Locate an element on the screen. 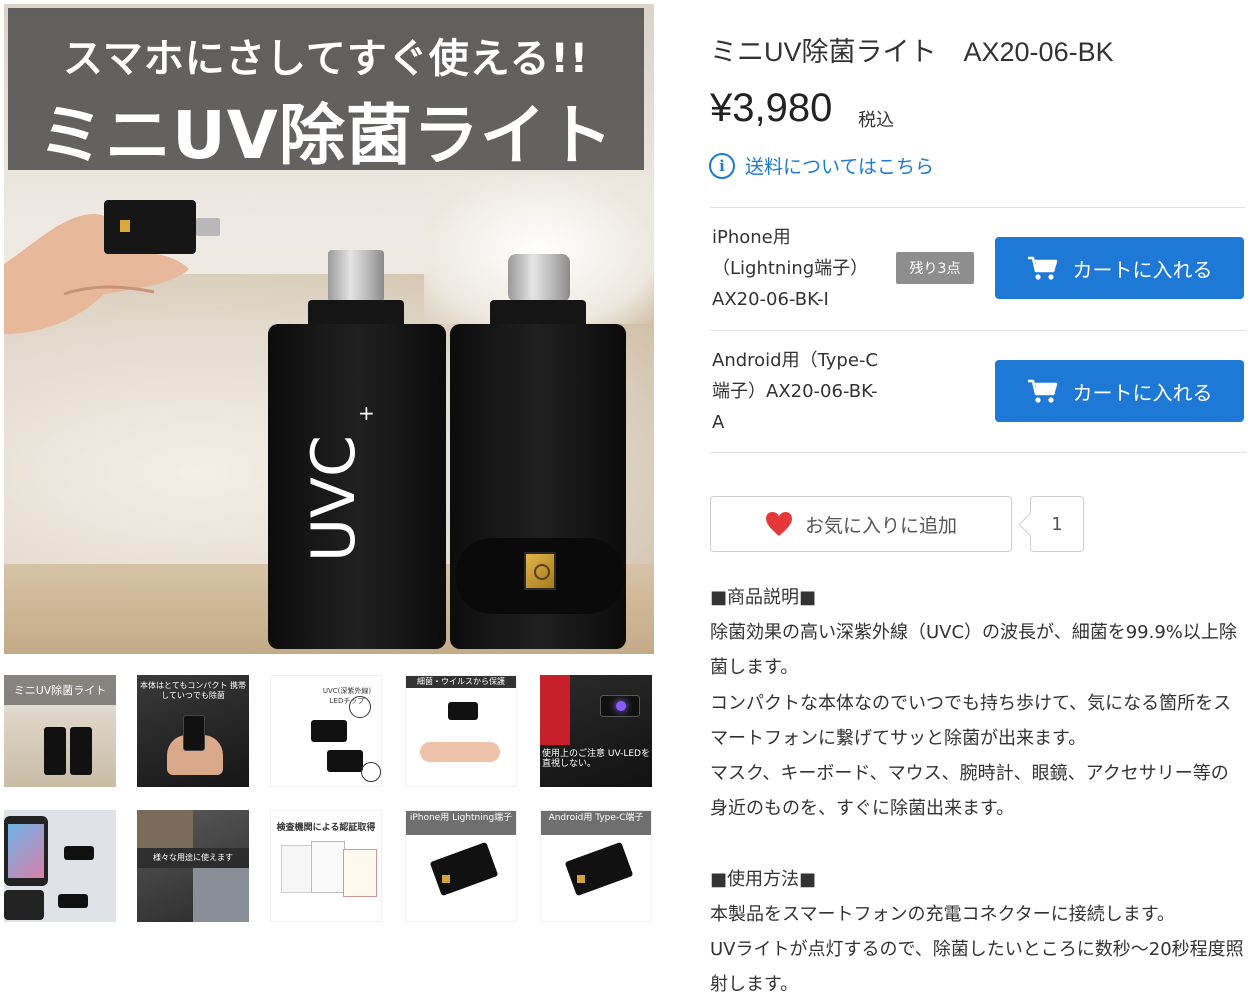 The image size is (1250, 1007). shipping-info-link: i 送料についてはこちら is located at coordinates (821, 165).